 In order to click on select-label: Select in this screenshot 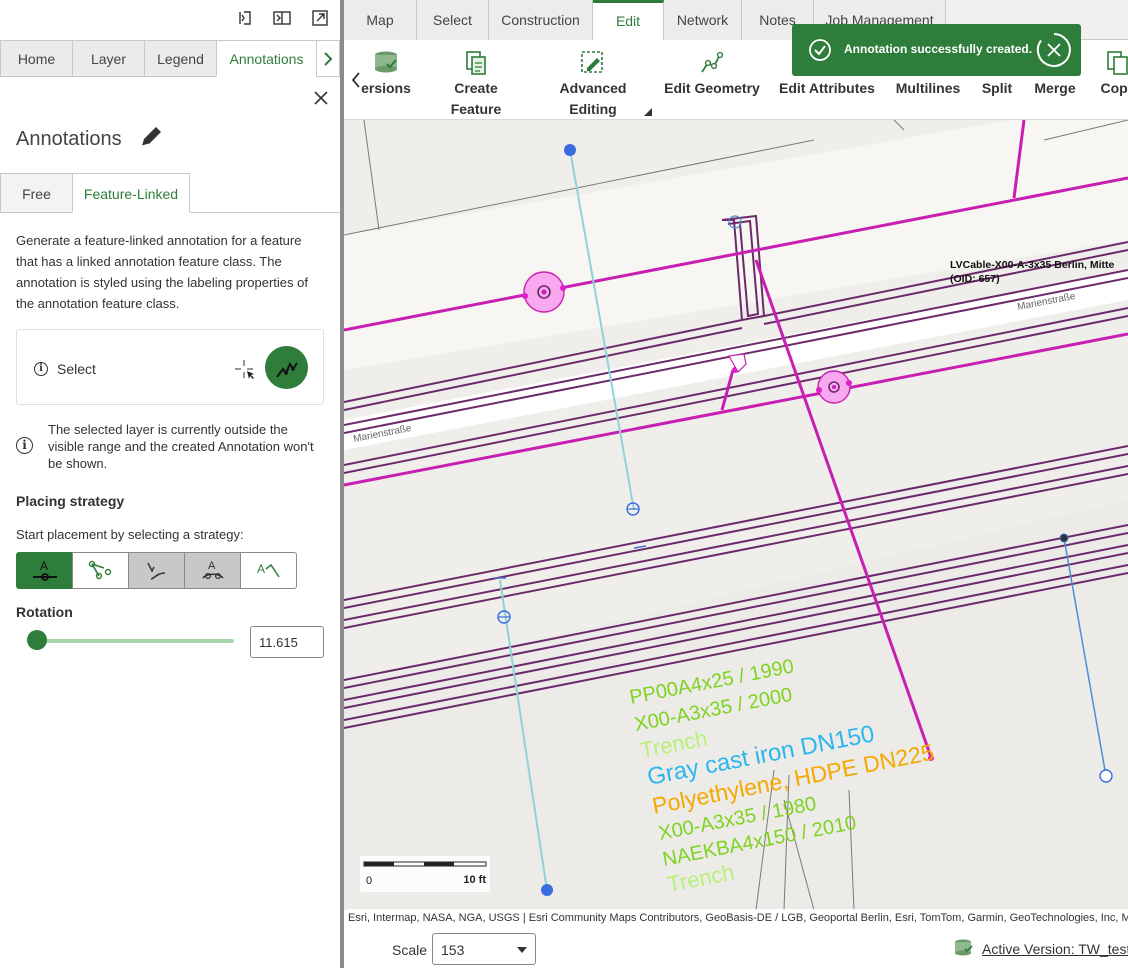, I will do `click(76, 369)`.